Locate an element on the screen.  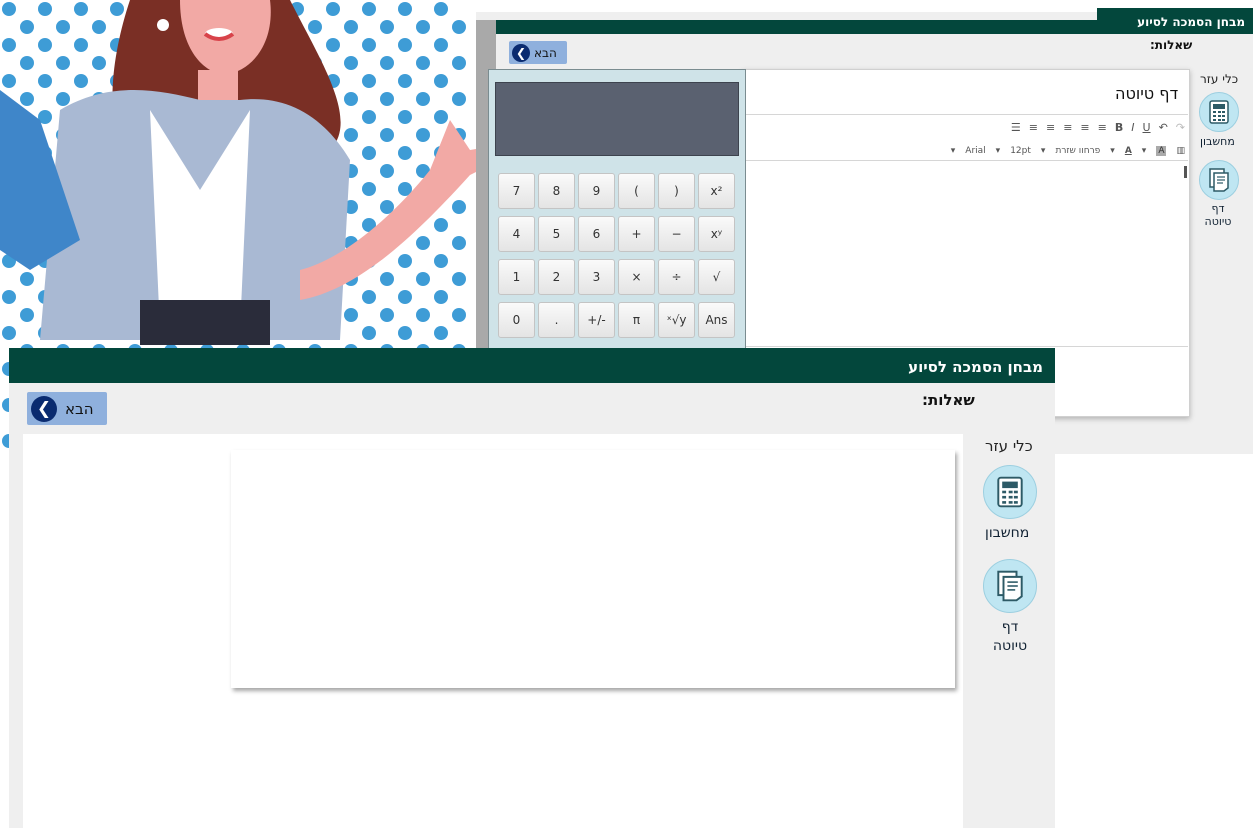
front-questions-label: שאלות: is located at coordinates (948, 400).